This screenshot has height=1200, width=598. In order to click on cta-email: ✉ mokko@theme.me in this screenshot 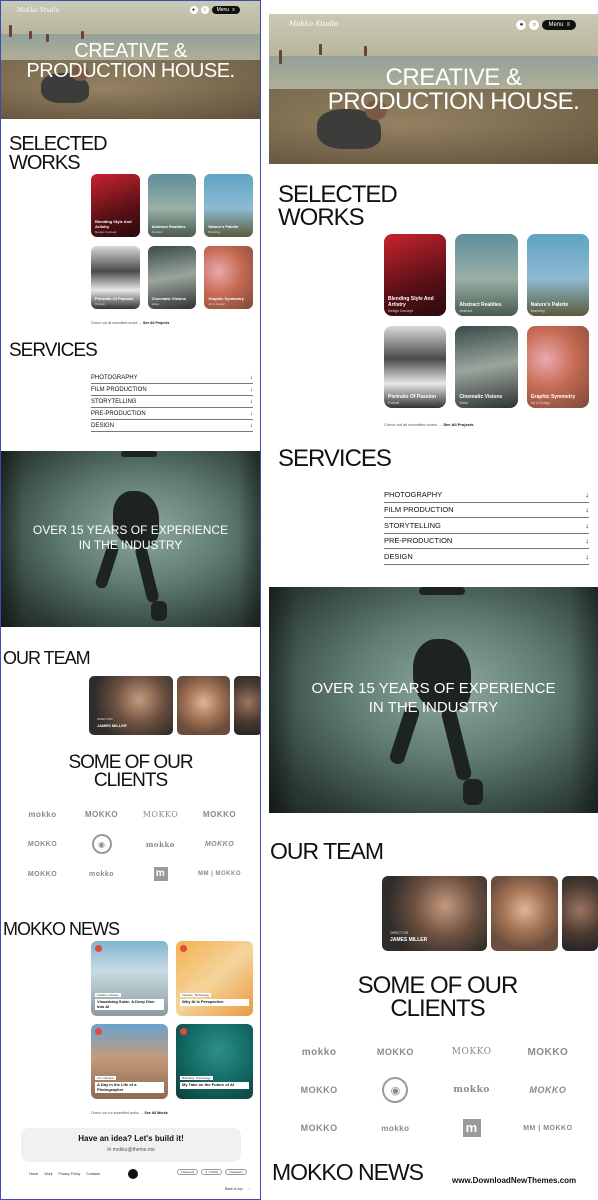, I will do `click(131, 1150)`.